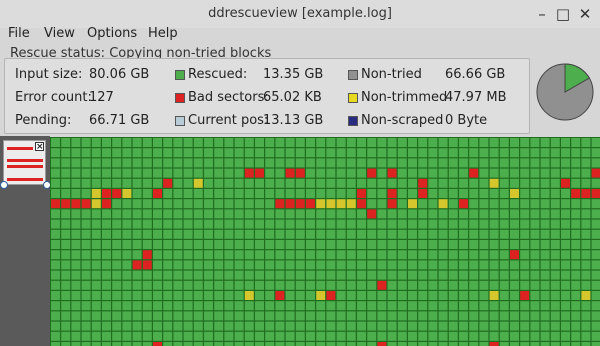  What do you see at coordinates (563, 14) in the screenshot?
I see `maximize-icon: □` at bounding box center [563, 14].